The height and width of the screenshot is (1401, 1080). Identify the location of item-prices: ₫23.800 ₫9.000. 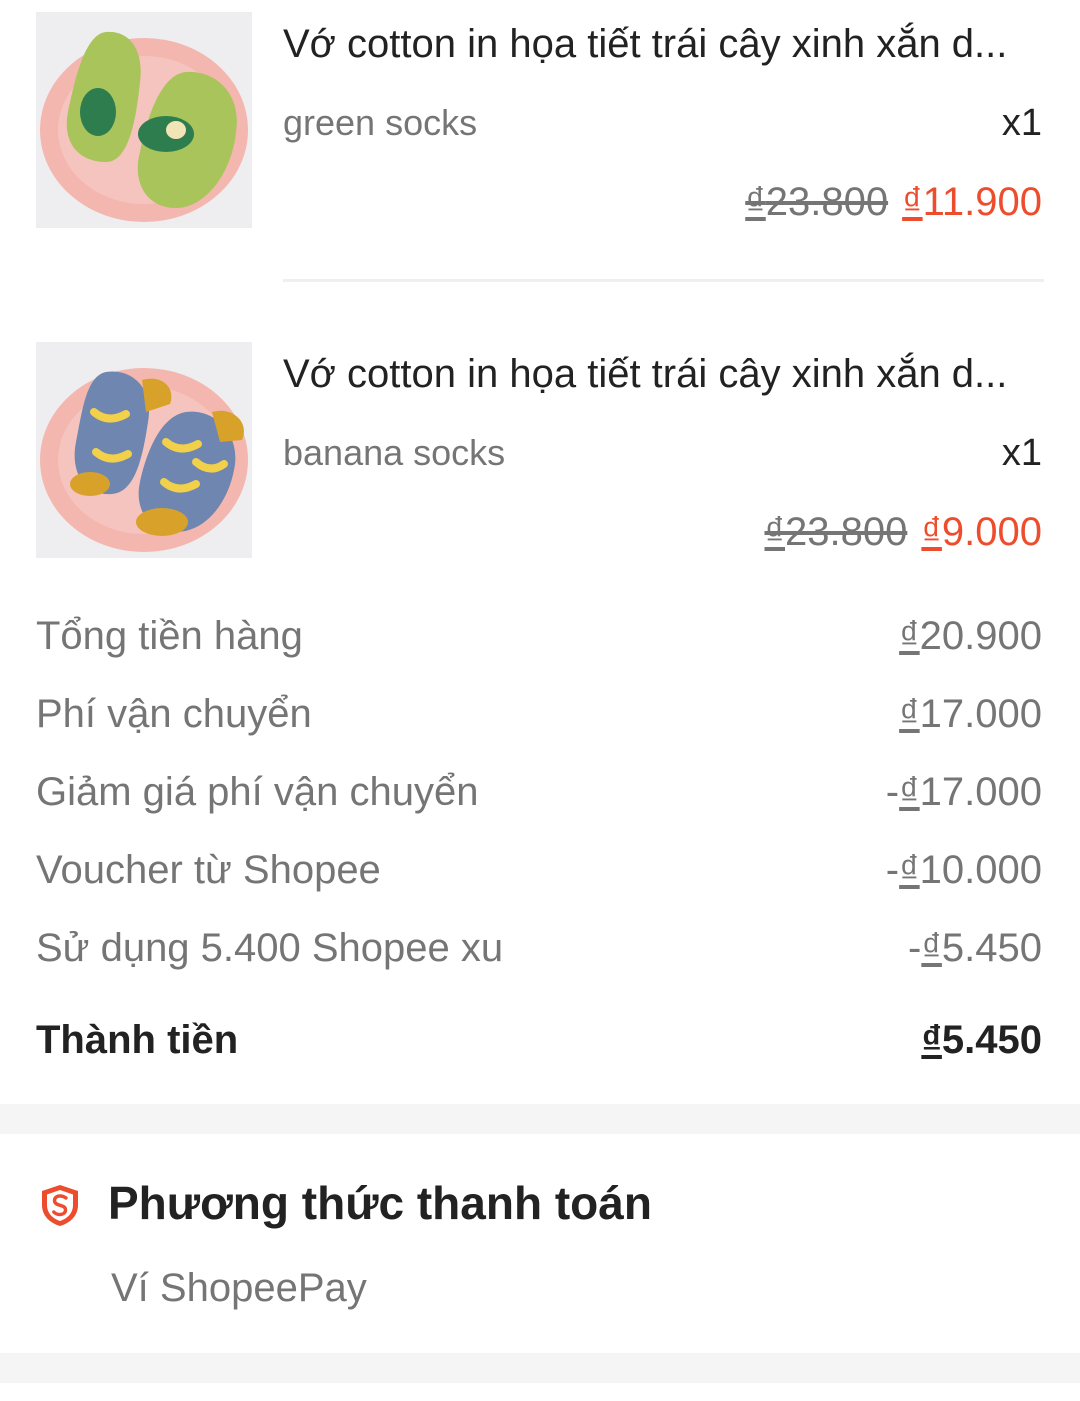
(903, 532).